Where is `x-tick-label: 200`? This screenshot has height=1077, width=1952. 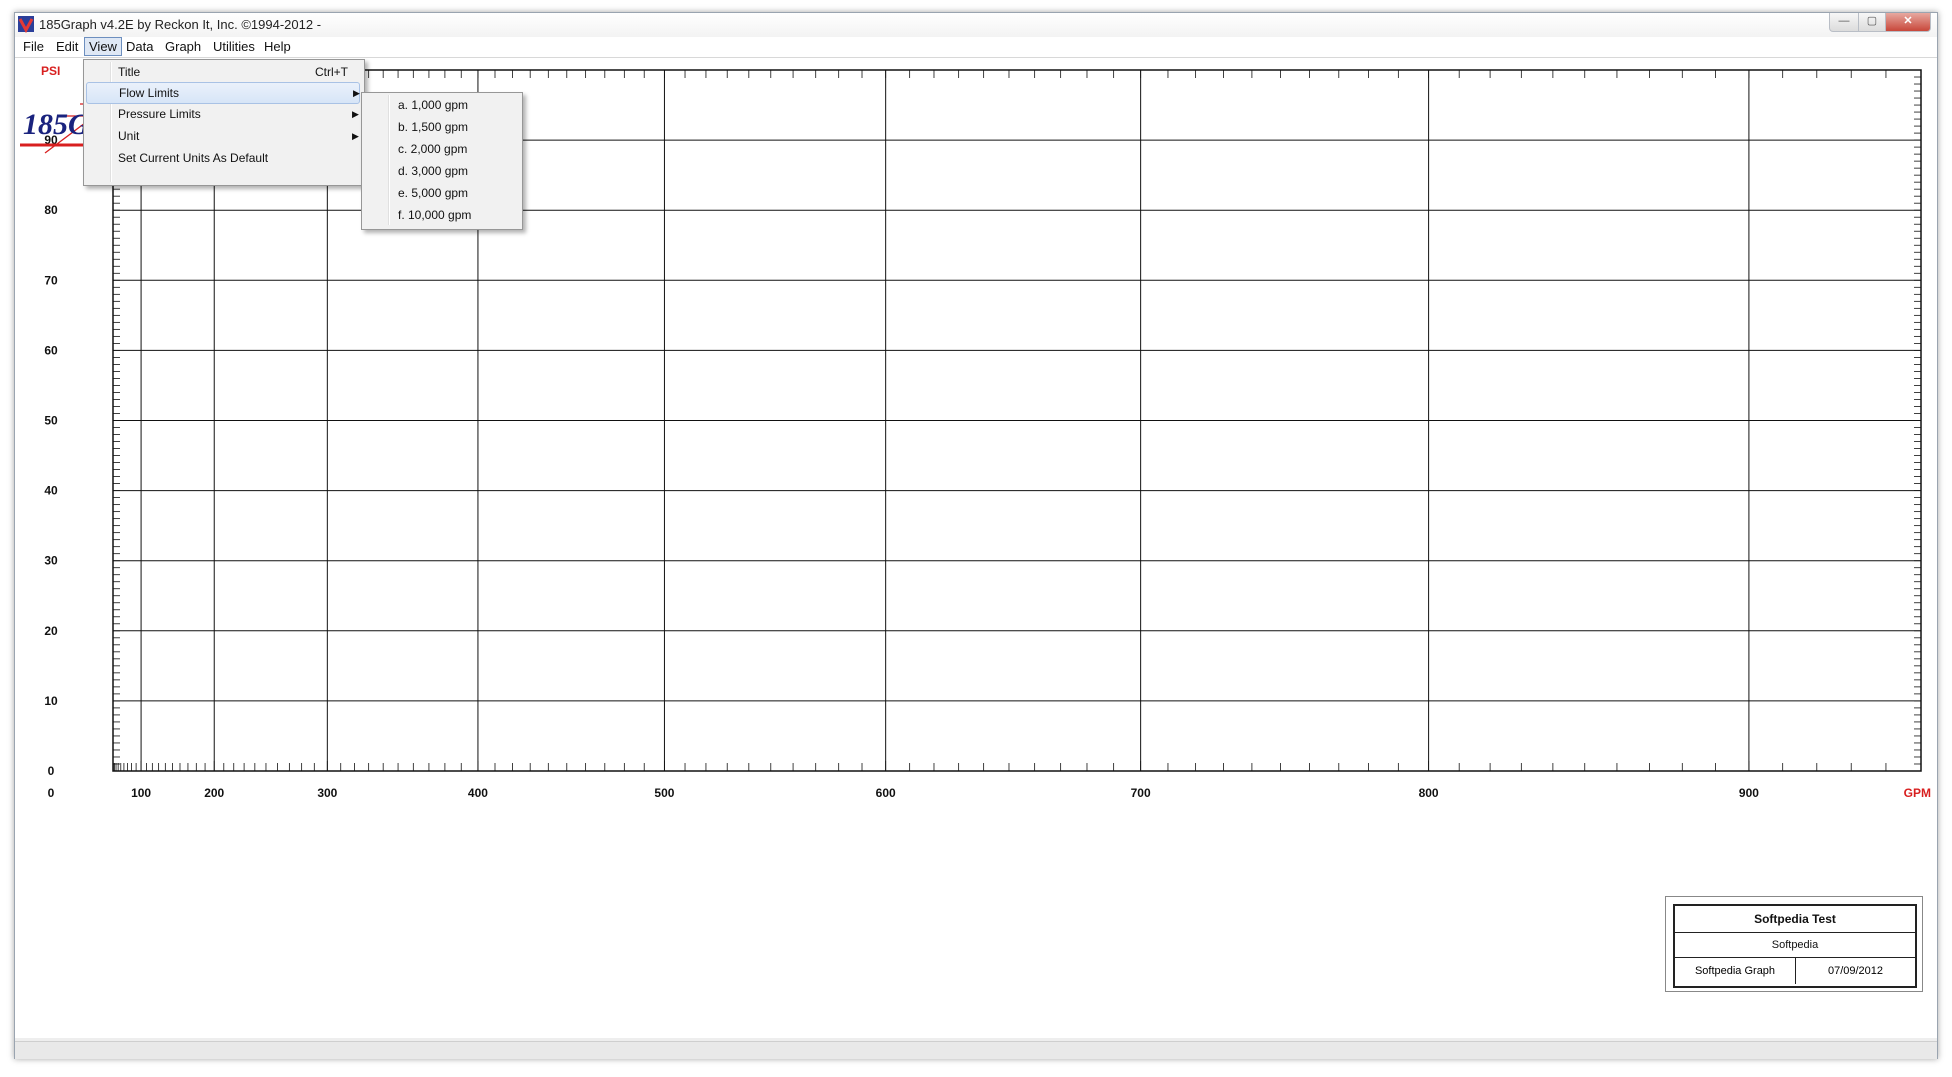
x-tick-label: 200 is located at coordinates (214, 793).